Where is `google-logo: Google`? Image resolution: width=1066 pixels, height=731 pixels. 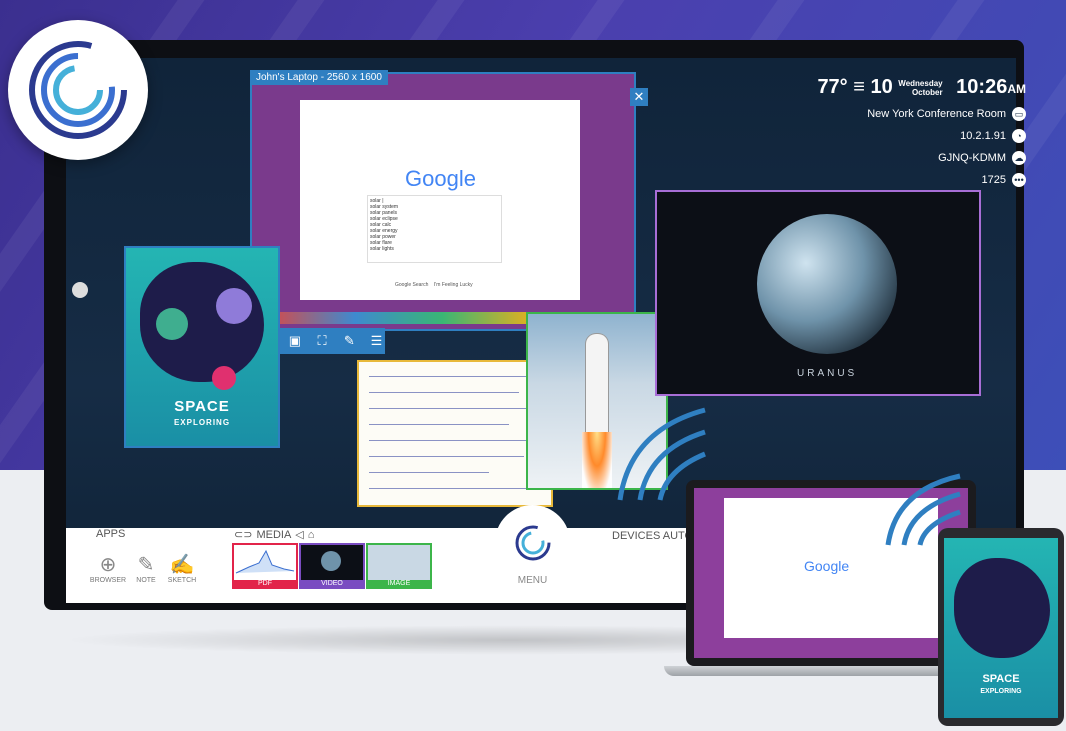 google-logo: Google is located at coordinates (440, 179).